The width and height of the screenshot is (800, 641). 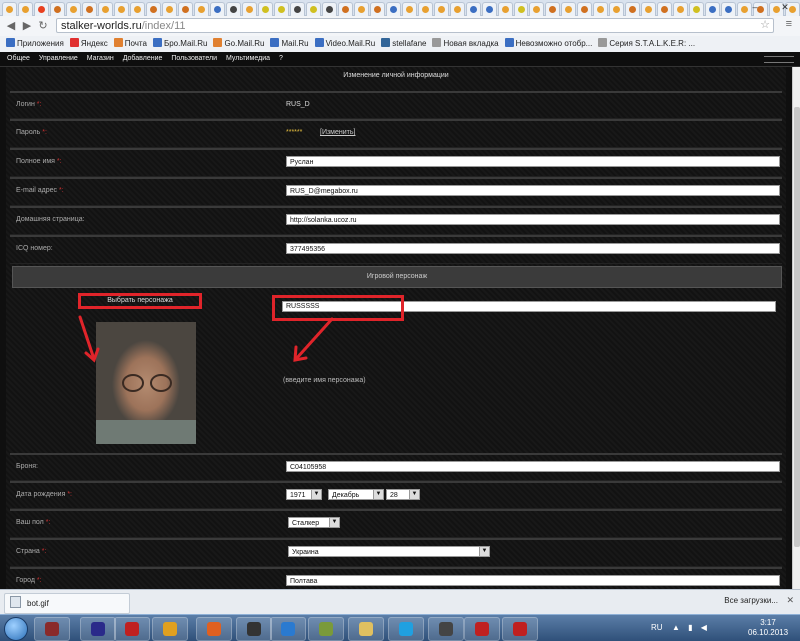 I want to click on taskbar-app-stalker3, so click(x=520, y=629).